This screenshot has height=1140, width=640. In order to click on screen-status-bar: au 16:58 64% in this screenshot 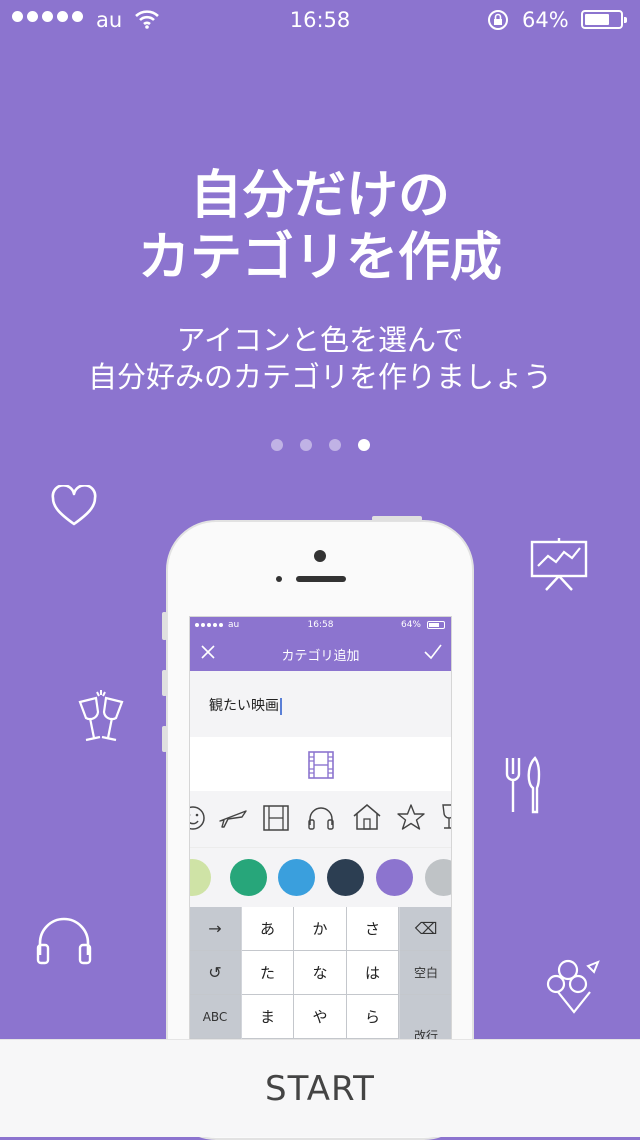, I will do `click(320, 625)`.